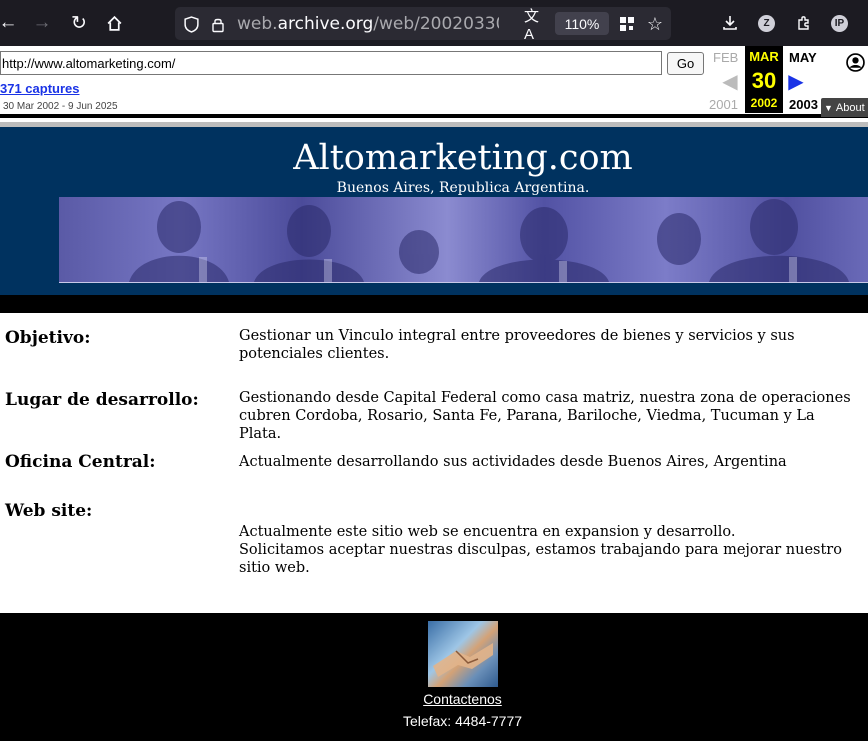 This screenshot has width=868, height=741. I want to click on banner-image, so click(463, 239).